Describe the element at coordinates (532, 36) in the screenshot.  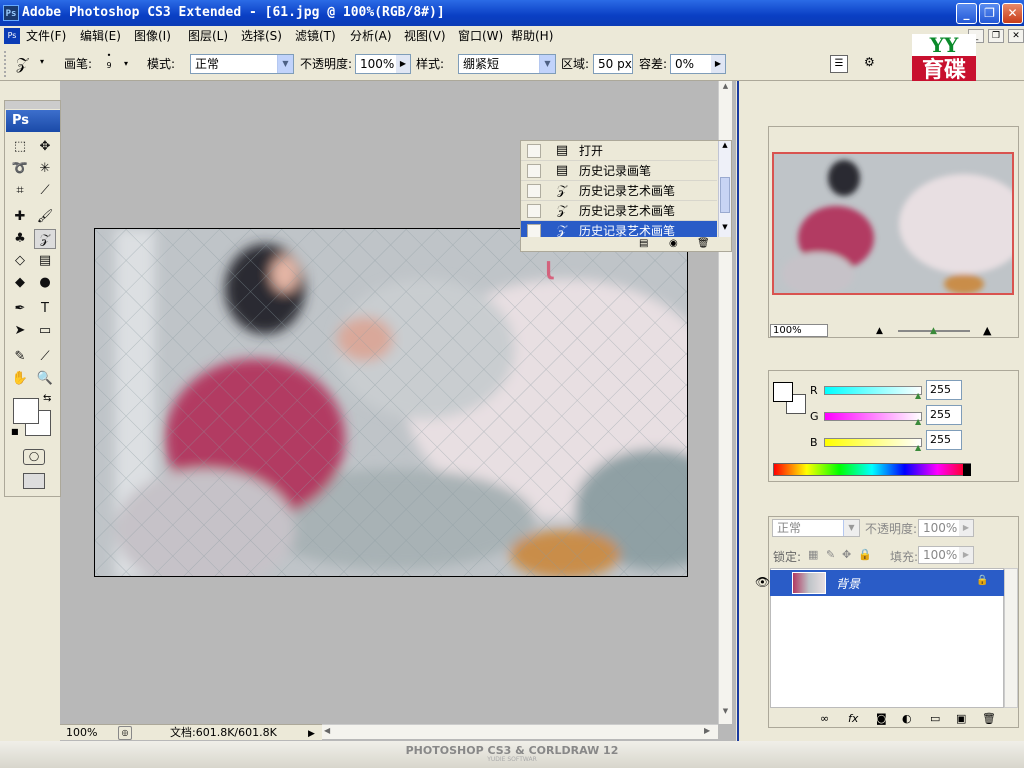
I see `menu-help: 帮助(H)` at that location.